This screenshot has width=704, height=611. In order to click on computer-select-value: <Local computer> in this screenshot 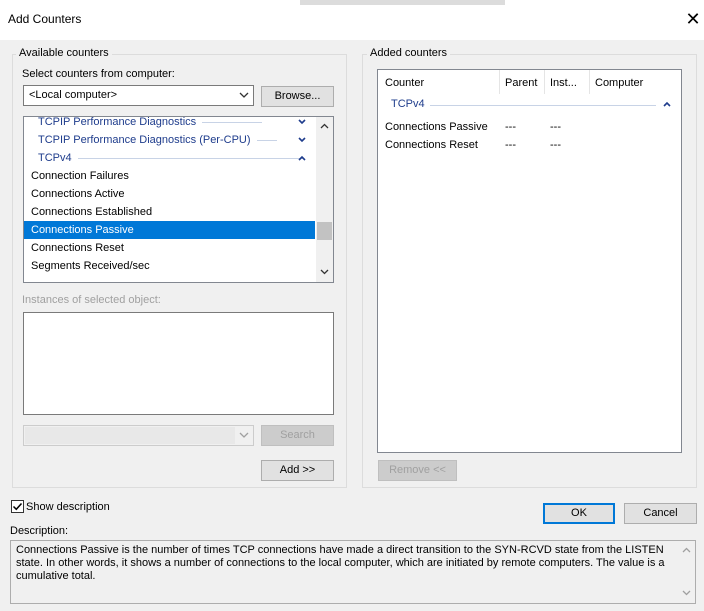, I will do `click(73, 95)`.